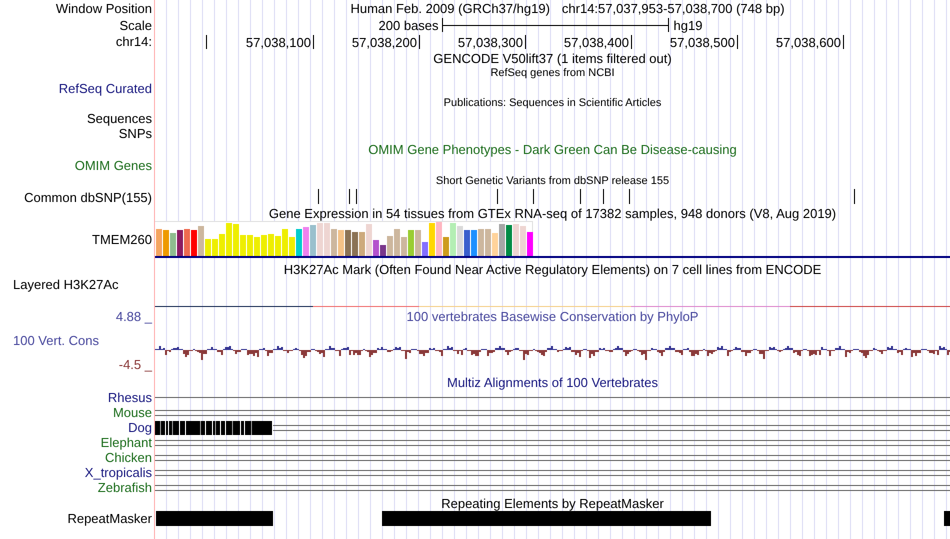 This screenshot has height=539, width=950. I want to click on track-label: Dog, so click(140, 427).